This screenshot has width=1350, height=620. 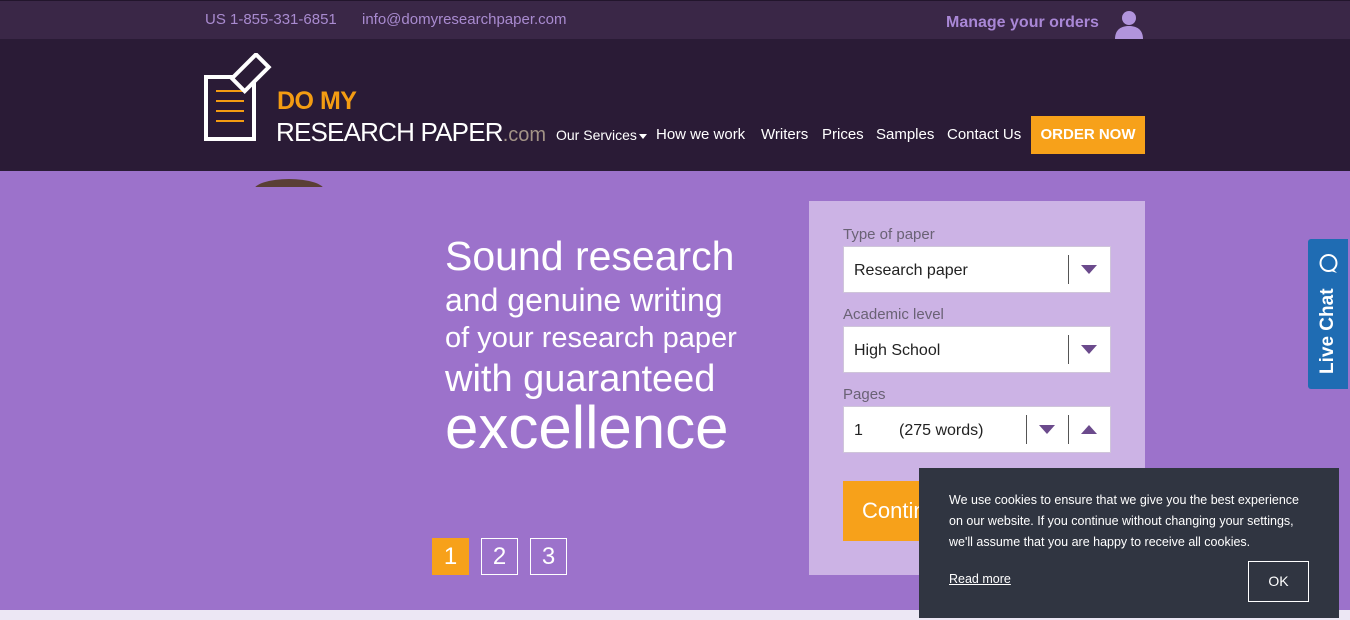 I want to click on order-now-button: ORDER NOW, so click(x=1088, y=135).